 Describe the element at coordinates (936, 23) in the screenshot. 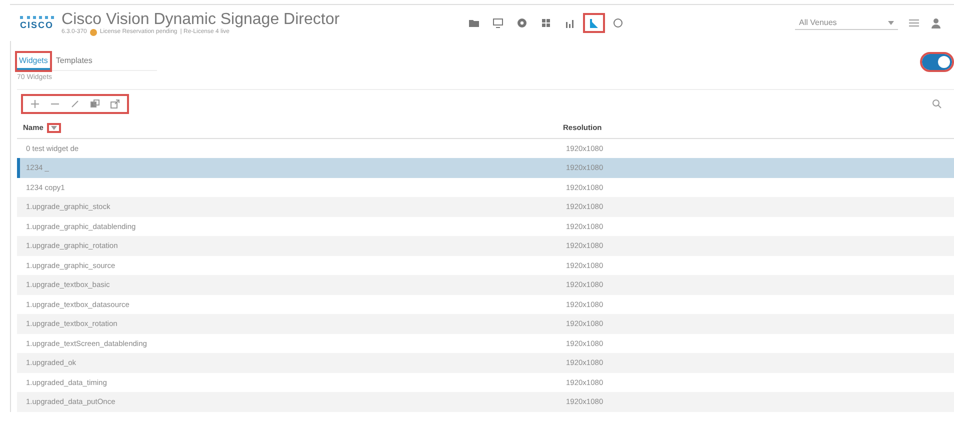

I see `user-icon` at that location.